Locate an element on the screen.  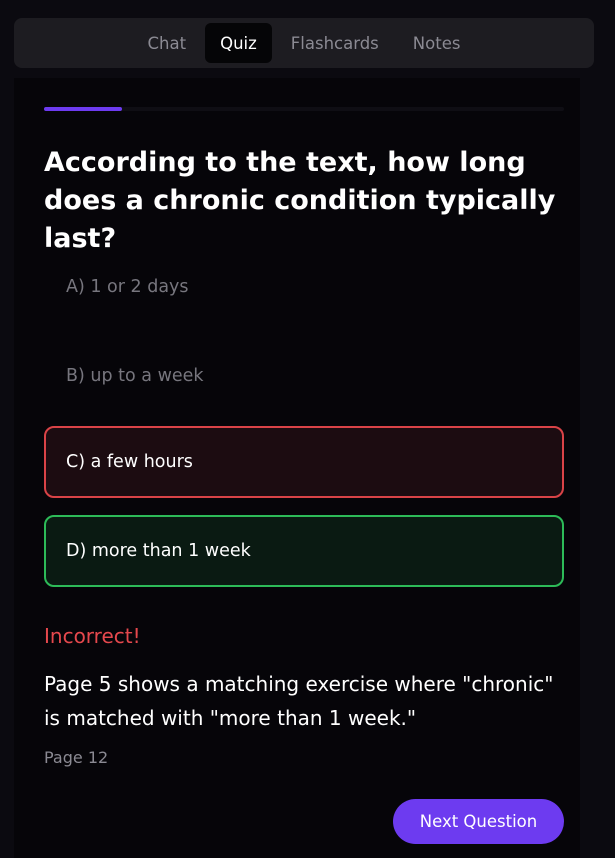
tab-flashcards: Flashcards is located at coordinates (335, 43).